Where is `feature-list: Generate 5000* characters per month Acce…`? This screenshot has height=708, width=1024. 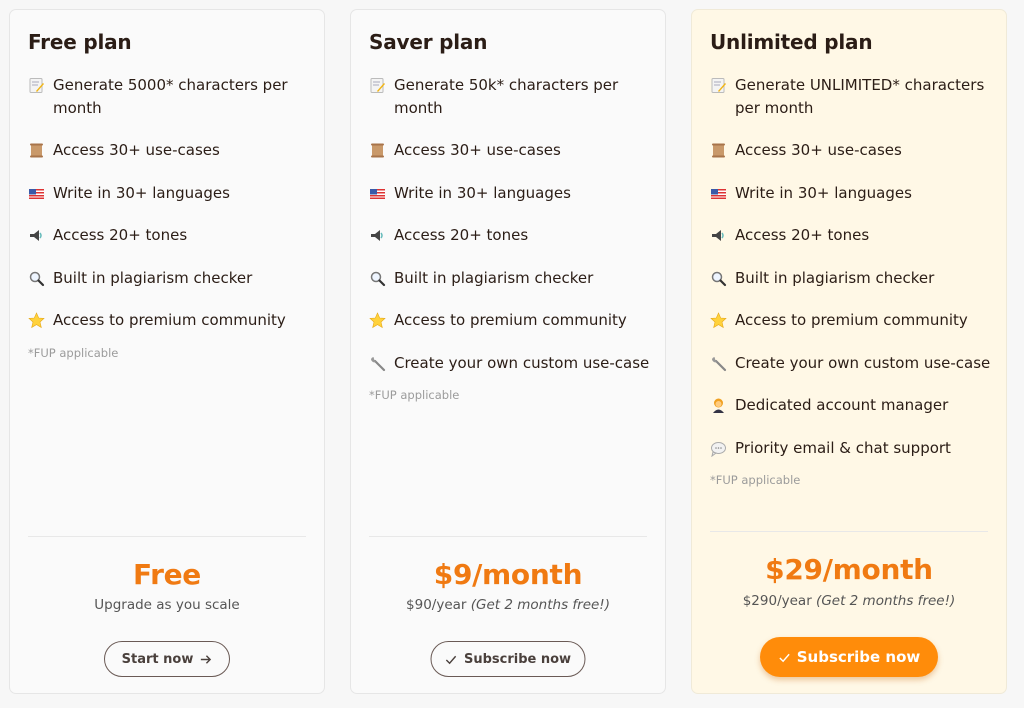 feature-list: Generate 5000* characters per month Acce… is located at coordinates (169, 217).